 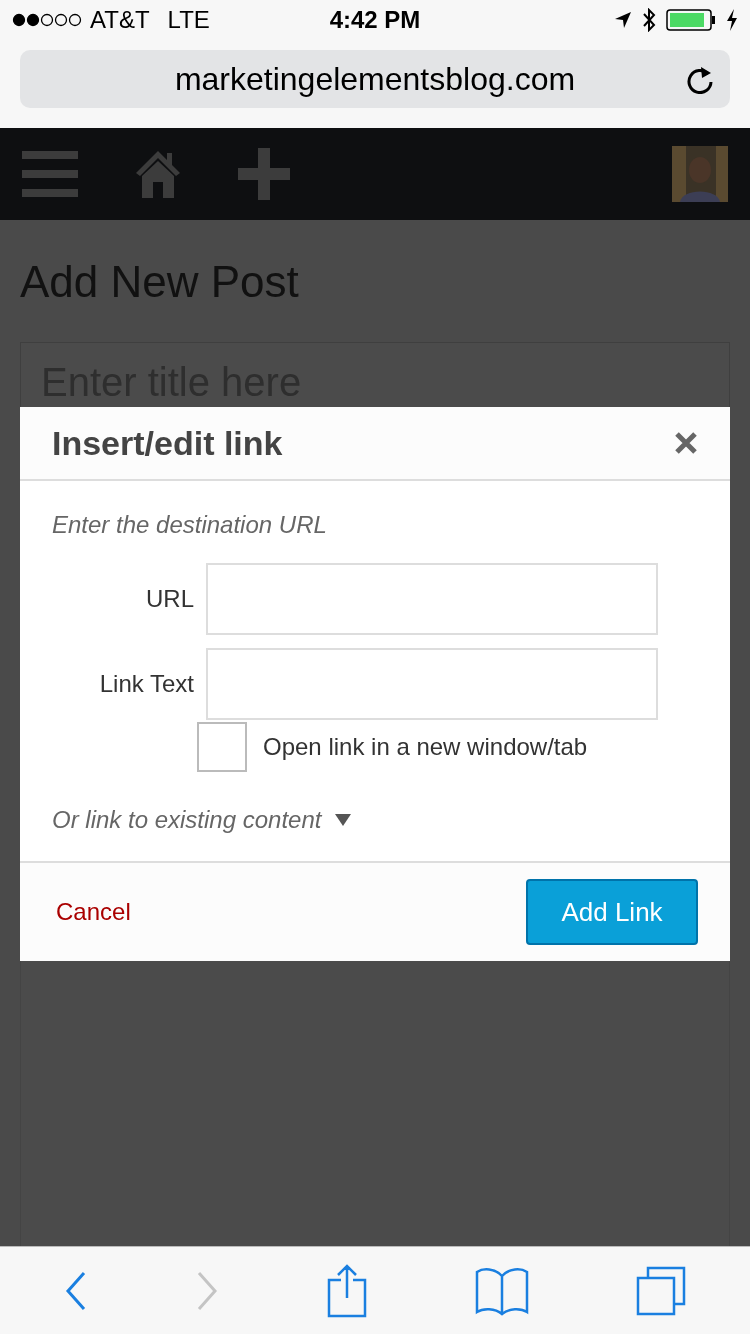 What do you see at coordinates (732, 20) in the screenshot?
I see `charging-icon` at bounding box center [732, 20].